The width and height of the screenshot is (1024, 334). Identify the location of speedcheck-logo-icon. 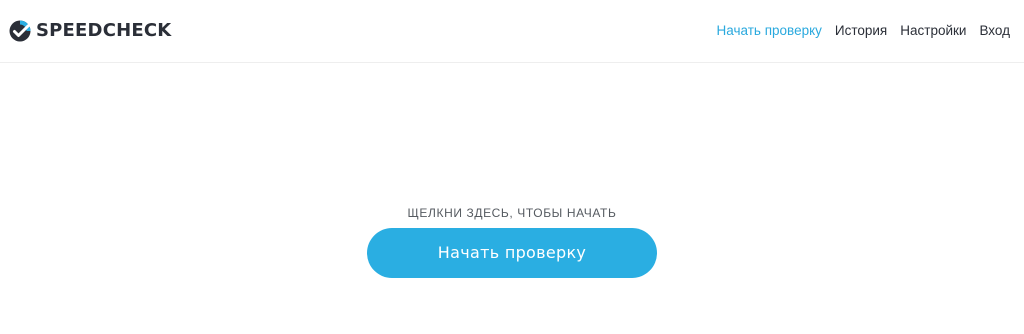
(20, 31).